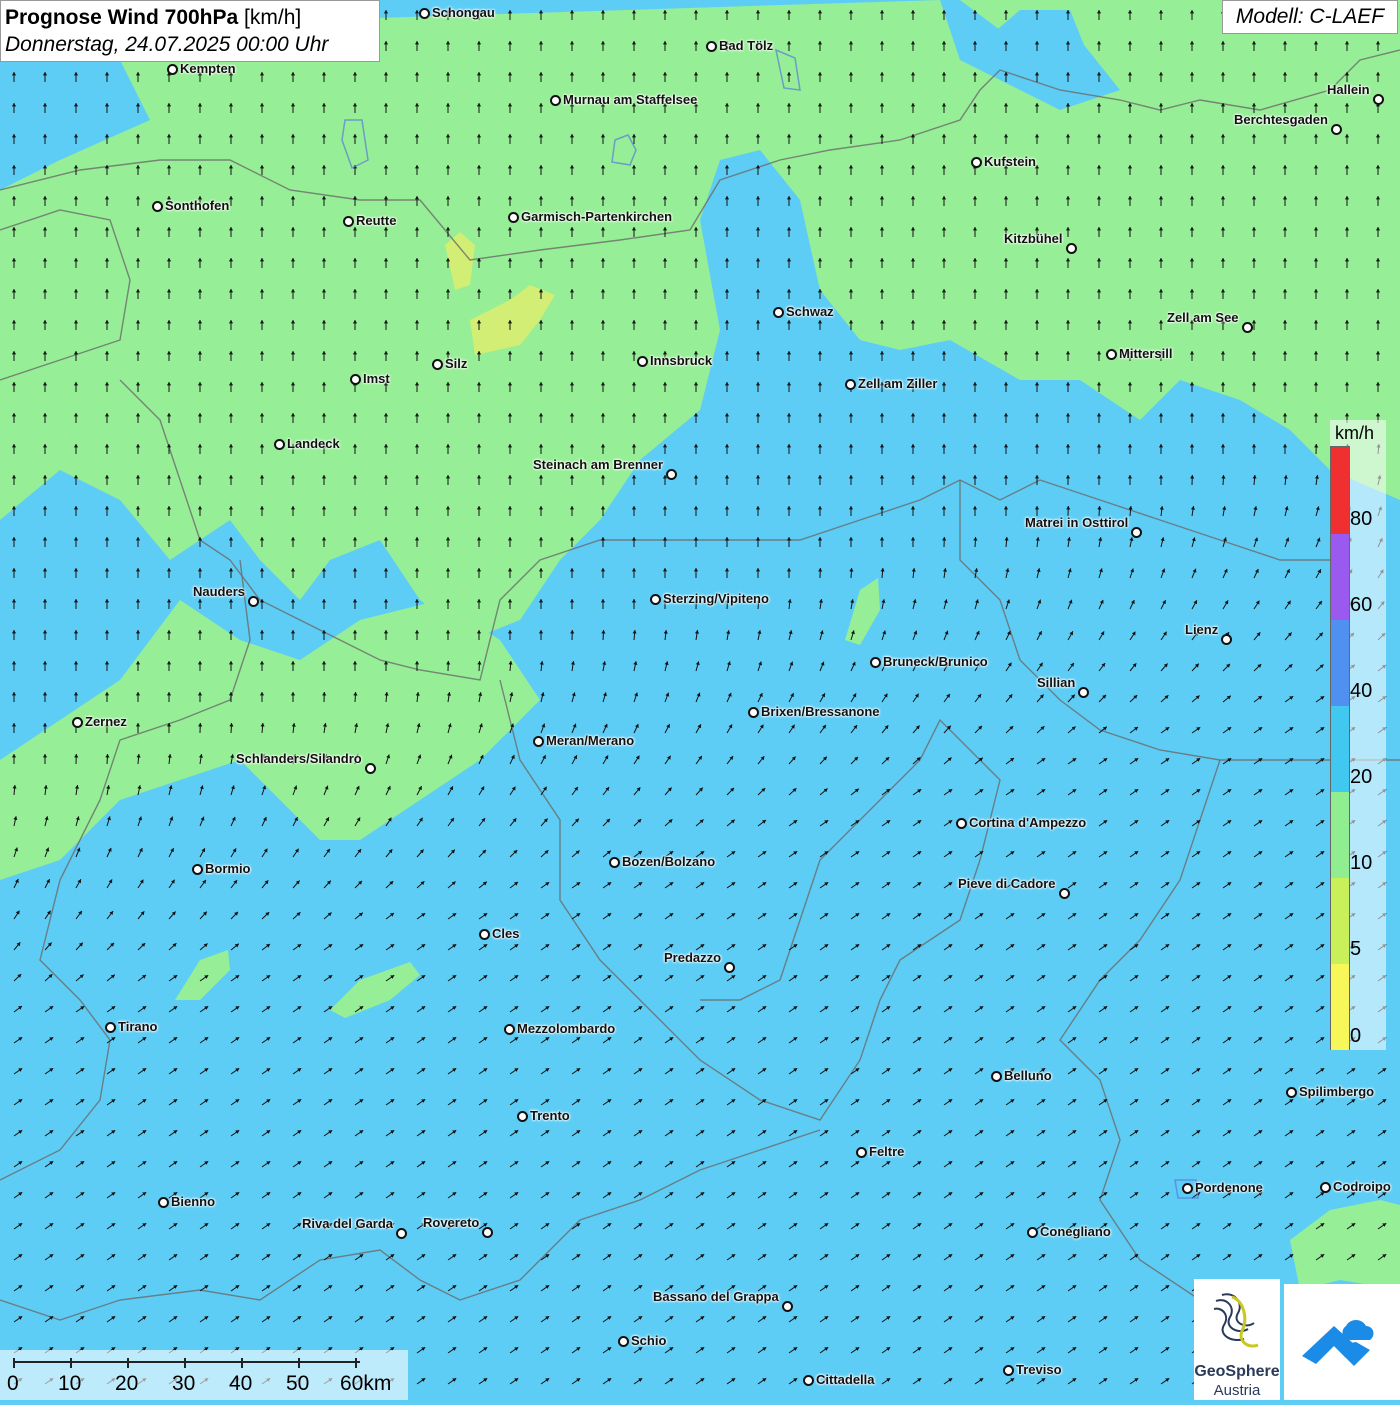 This screenshot has height=1405, width=1400. I want to click on map-title: Prognose Wind 700hPa [km/h], so click(190, 17).